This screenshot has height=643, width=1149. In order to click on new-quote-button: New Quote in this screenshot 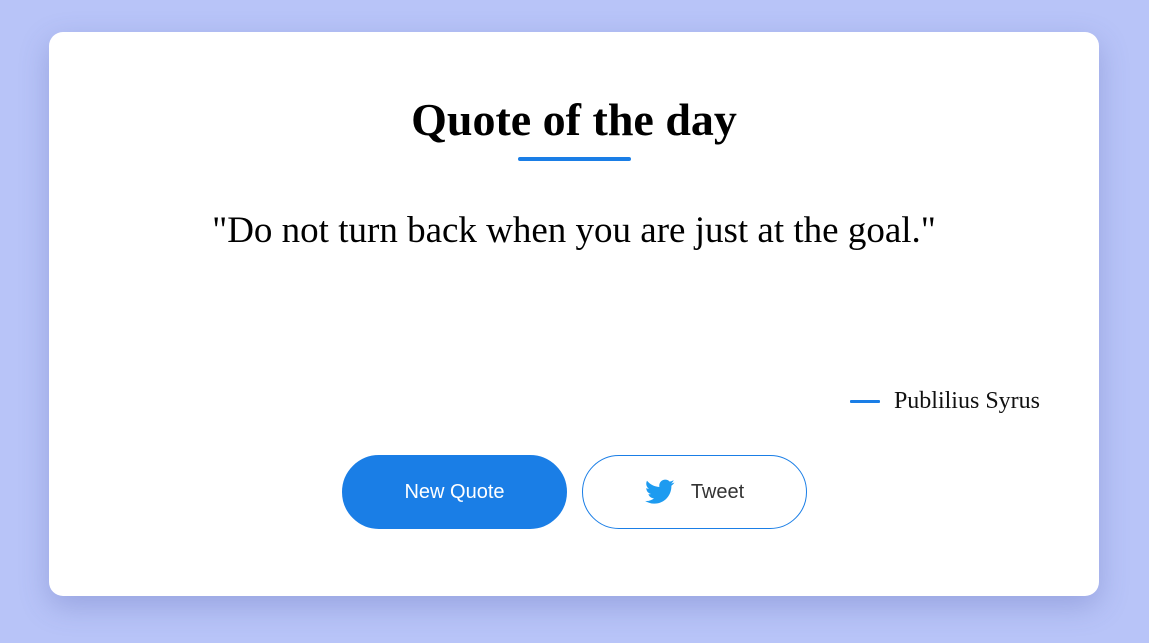, I will do `click(454, 492)`.